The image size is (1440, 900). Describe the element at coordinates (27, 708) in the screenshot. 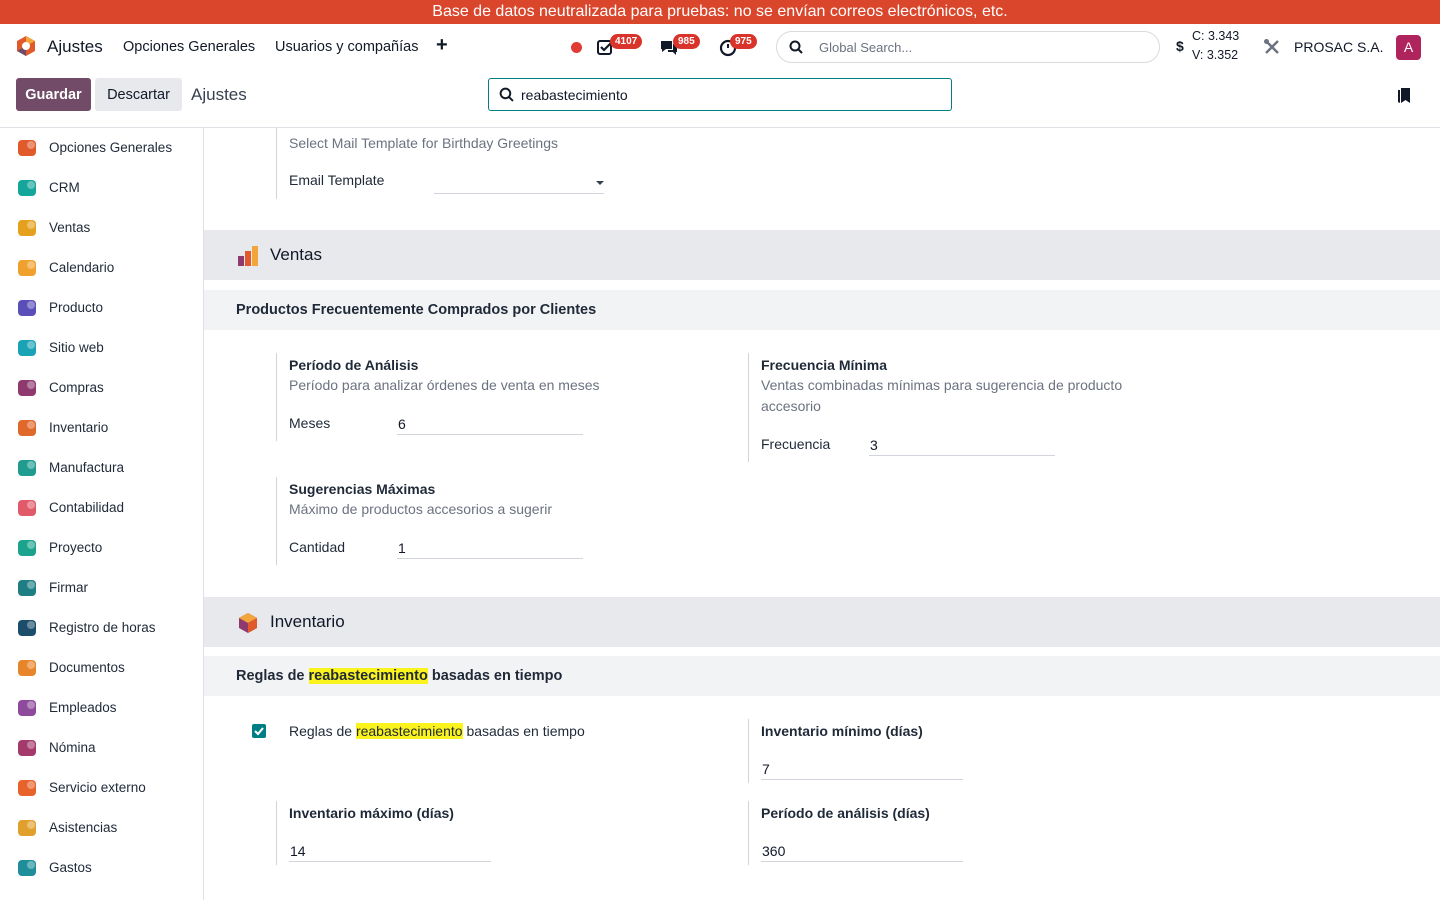

I see `employees-icon` at that location.